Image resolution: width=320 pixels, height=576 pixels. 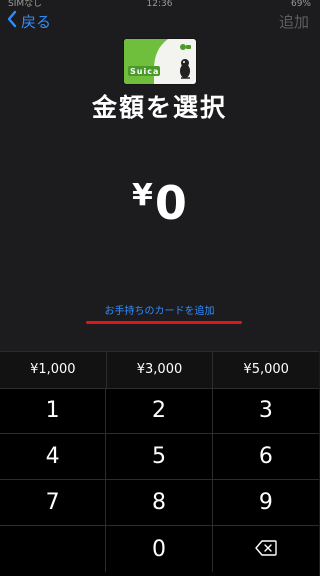 I want to click on key-1: 1, so click(x=53, y=411).